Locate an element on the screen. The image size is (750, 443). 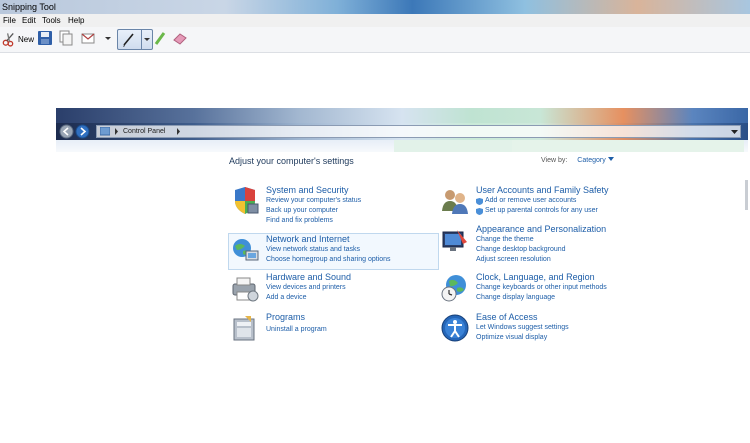
forward-button-icon is located at coordinates (82, 131).